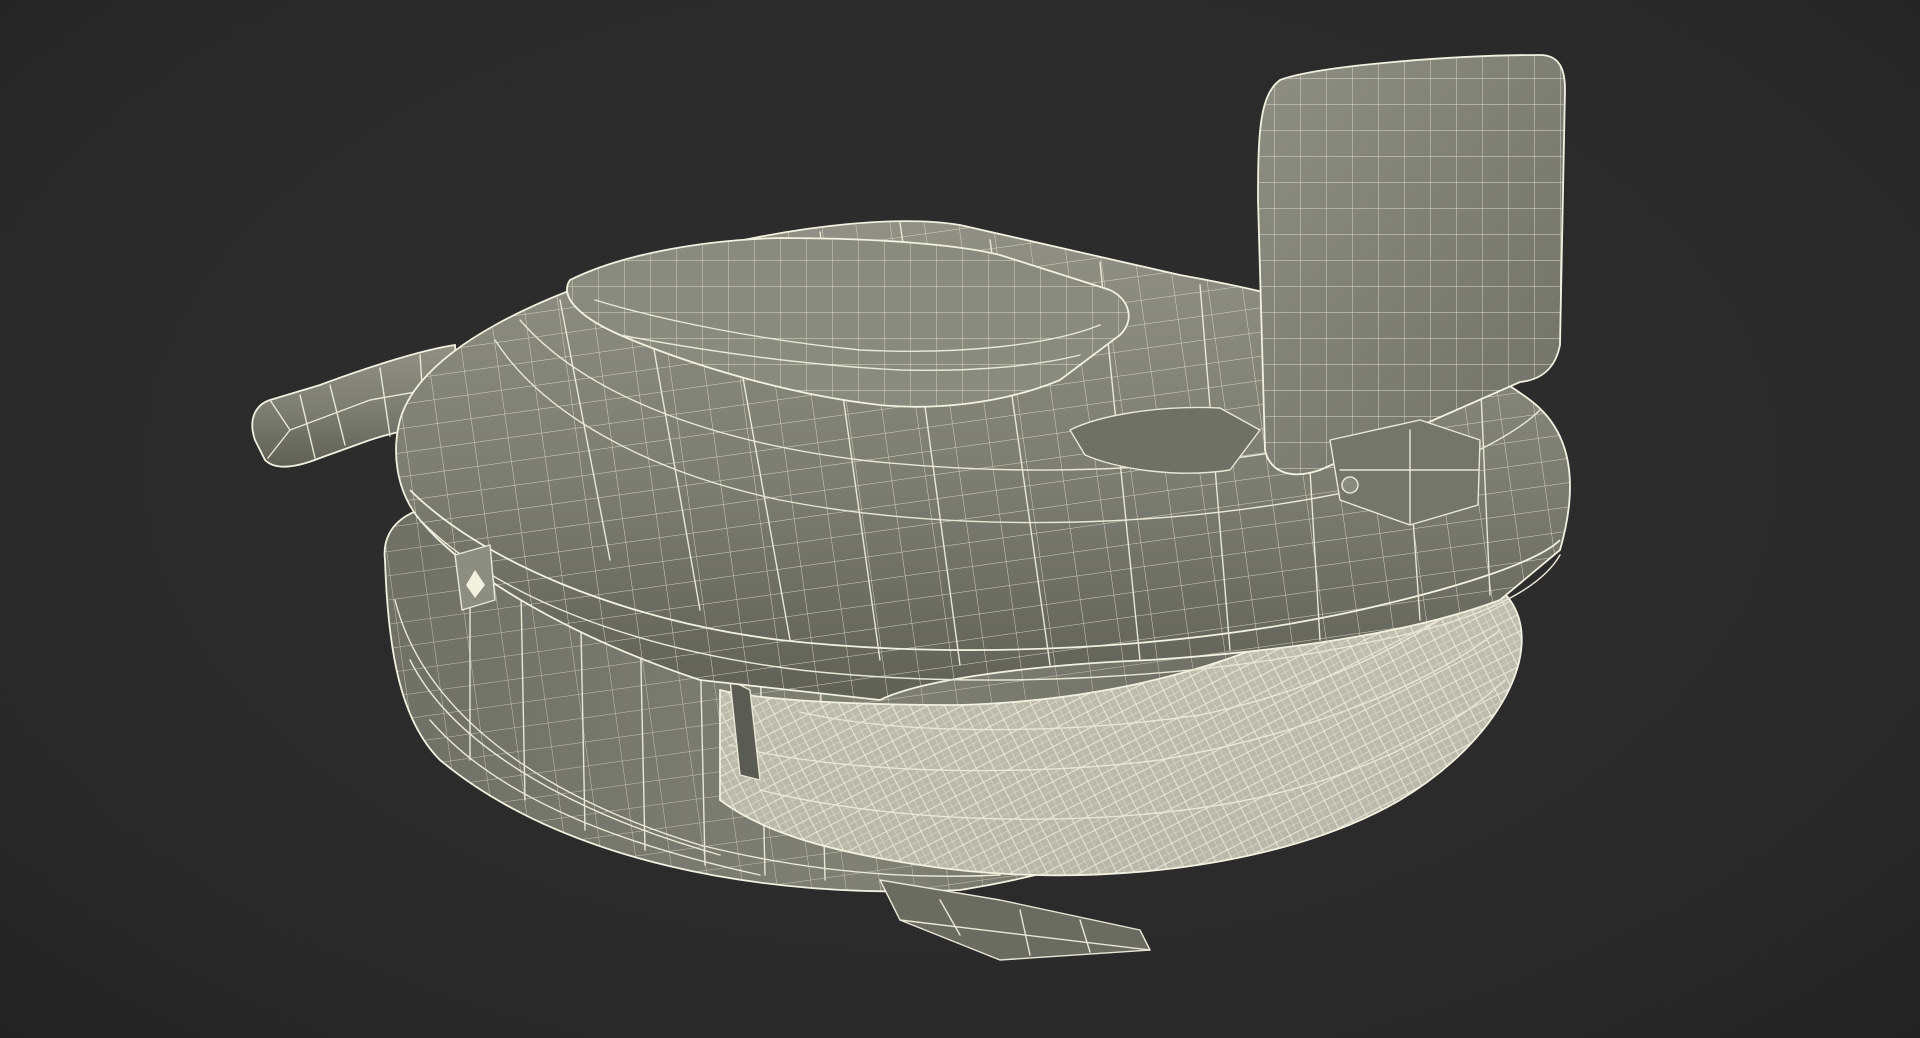  Describe the element at coordinates (475, 577) in the screenshot. I see `side-connector` at that location.